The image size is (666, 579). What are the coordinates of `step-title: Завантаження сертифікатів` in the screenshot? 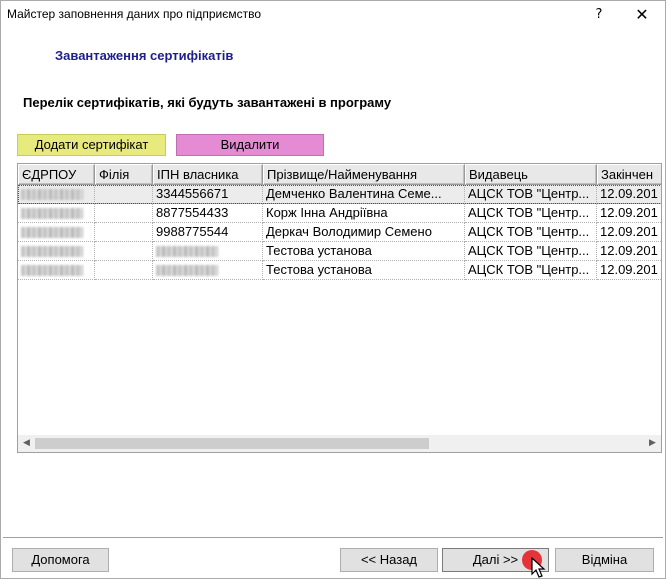 It's located at (144, 55).